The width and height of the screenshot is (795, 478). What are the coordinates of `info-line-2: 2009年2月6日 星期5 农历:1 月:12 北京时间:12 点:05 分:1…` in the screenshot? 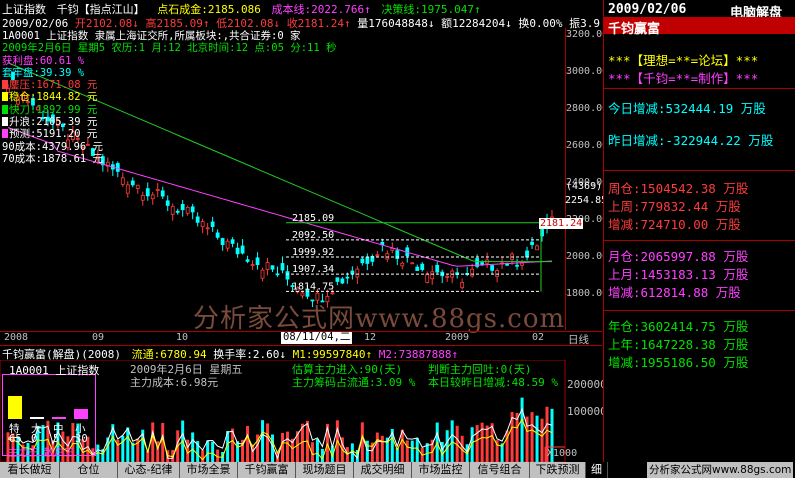 It's located at (169, 48).